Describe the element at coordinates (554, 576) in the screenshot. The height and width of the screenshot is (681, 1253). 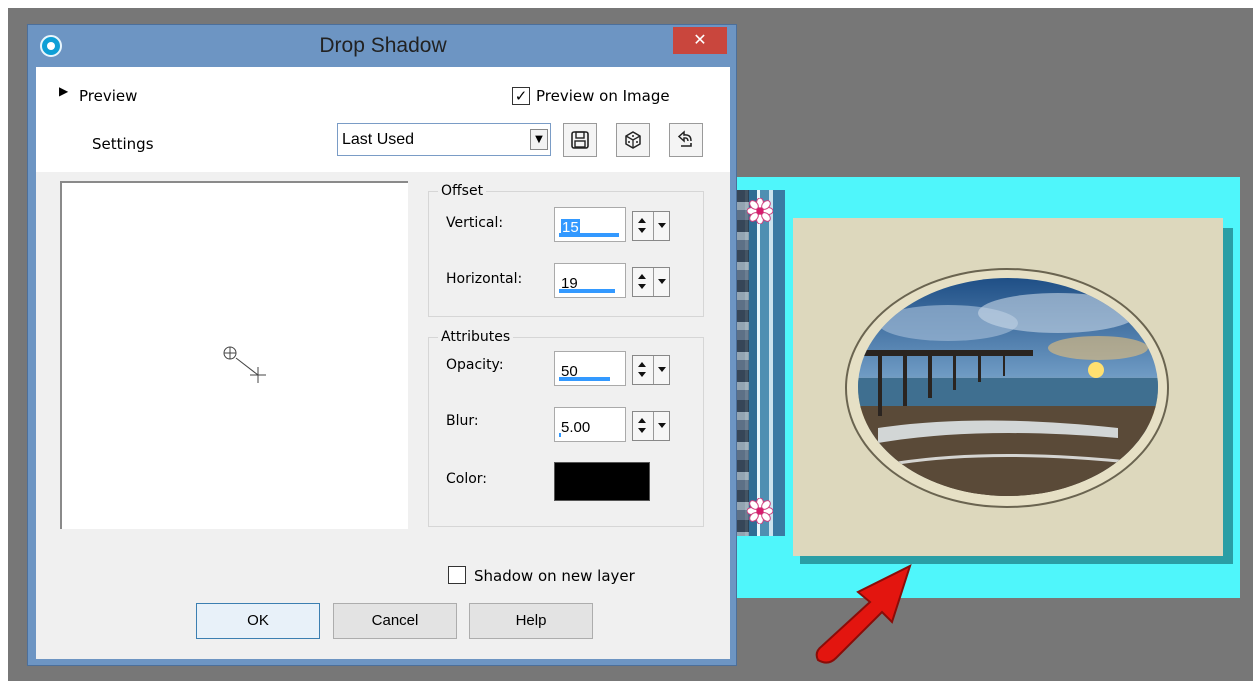
I see `shadow-on-new-layer-label: Shadow on new layer` at that location.